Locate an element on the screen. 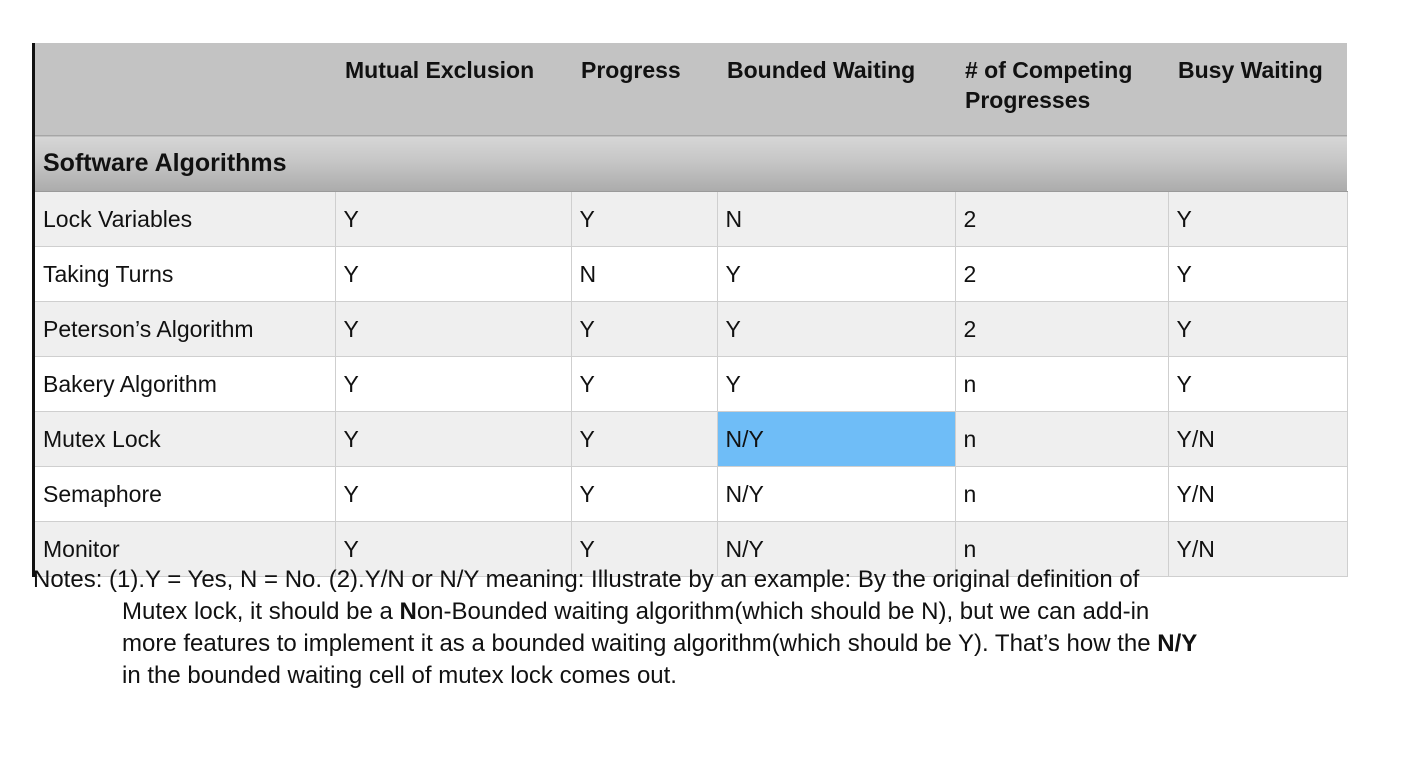 The height and width of the screenshot is (762, 1418). highlighted-cell: N/Y is located at coordinates (836, 439).